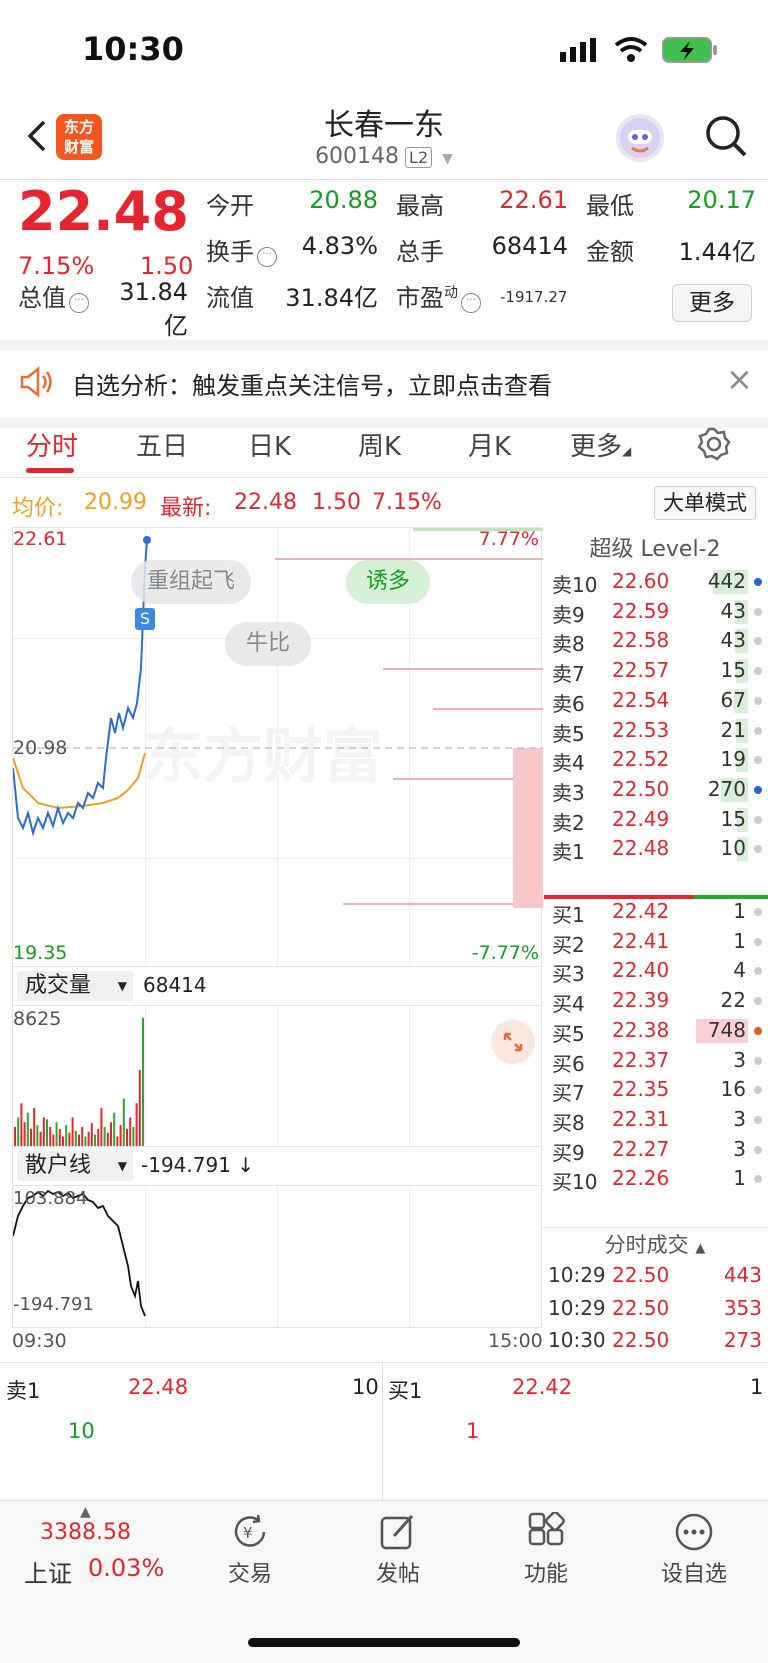 This screenshot has width=768, height=1663. What do you see at coordinates (85, 1532) in the screenshot?
I see `index-value: 3388.58` at bounding box center [85, 1532].